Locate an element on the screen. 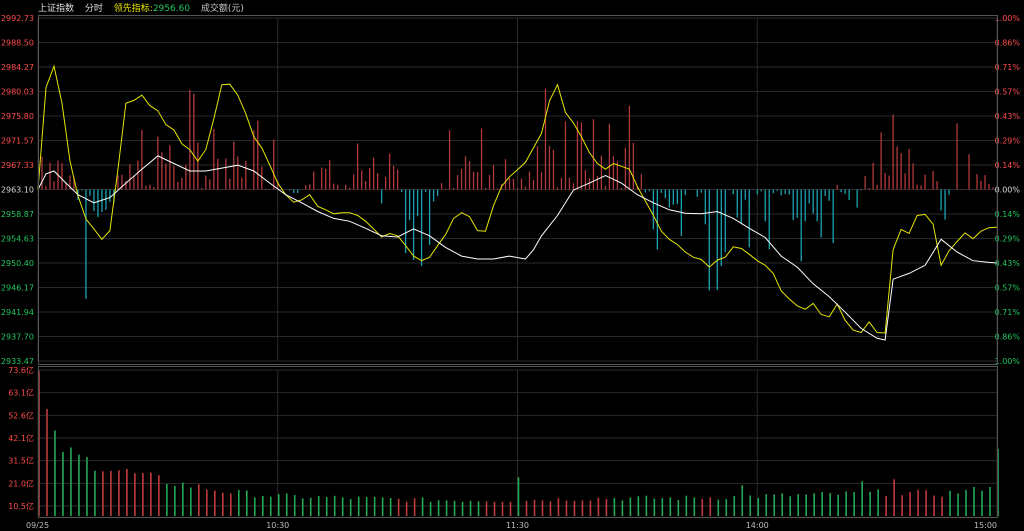 The image size is (1024, 531). volume-tick: 73.6亿 is located at coordinates (21, 370).